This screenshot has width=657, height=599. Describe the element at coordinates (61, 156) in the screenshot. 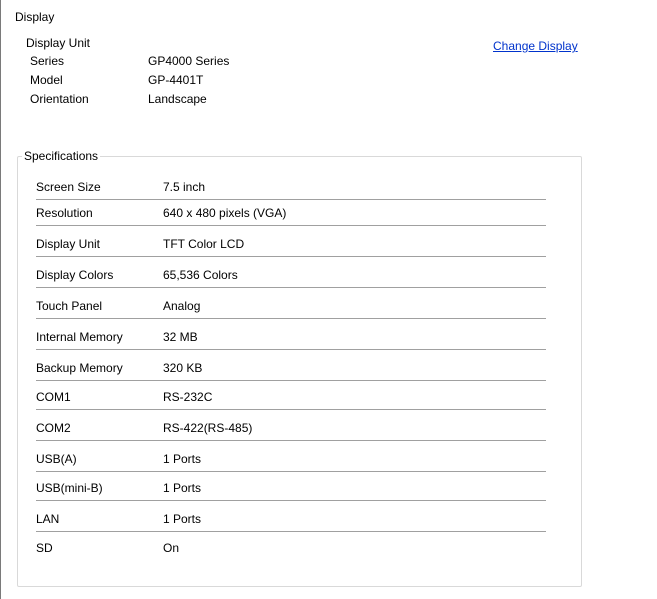

I see `specifications-title: Specifications` at that location.